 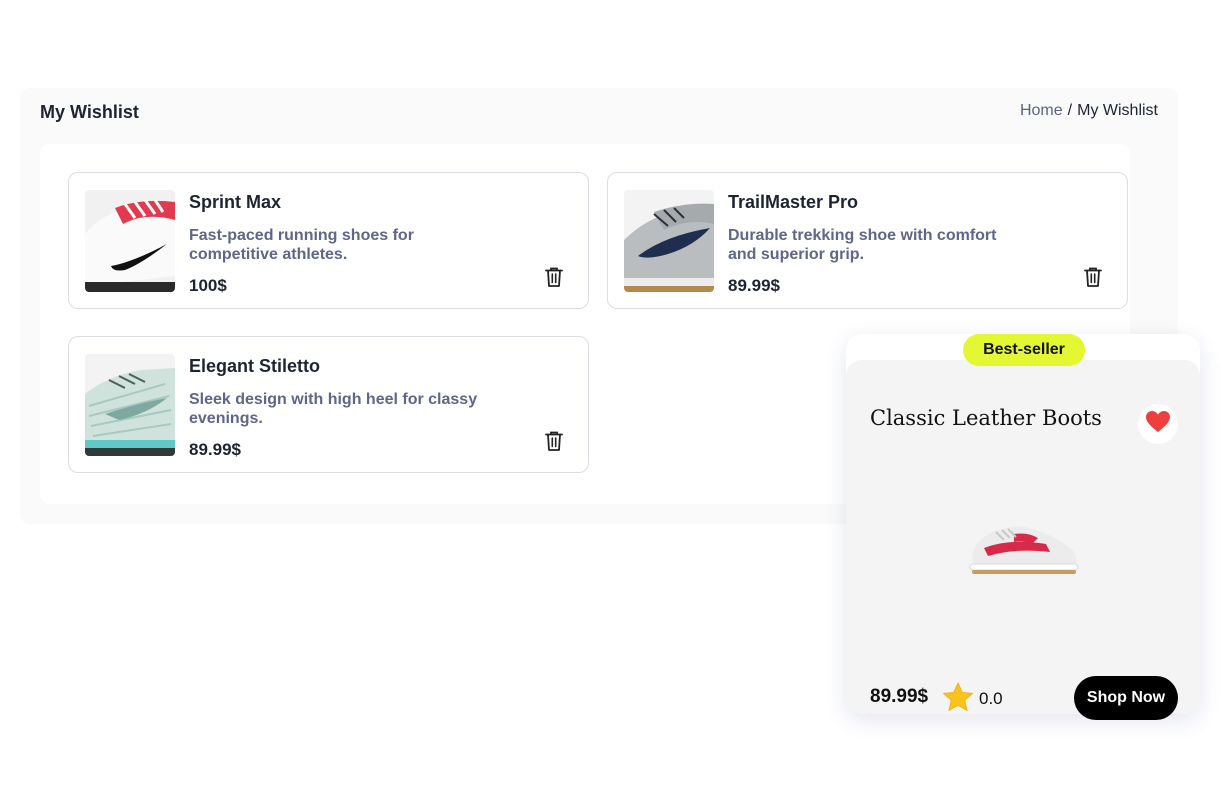 What do you see at coordinates (255, 366) in the screenshot?
I see `item-name: Elegant Stiletto` at bounding box center [255, 366].